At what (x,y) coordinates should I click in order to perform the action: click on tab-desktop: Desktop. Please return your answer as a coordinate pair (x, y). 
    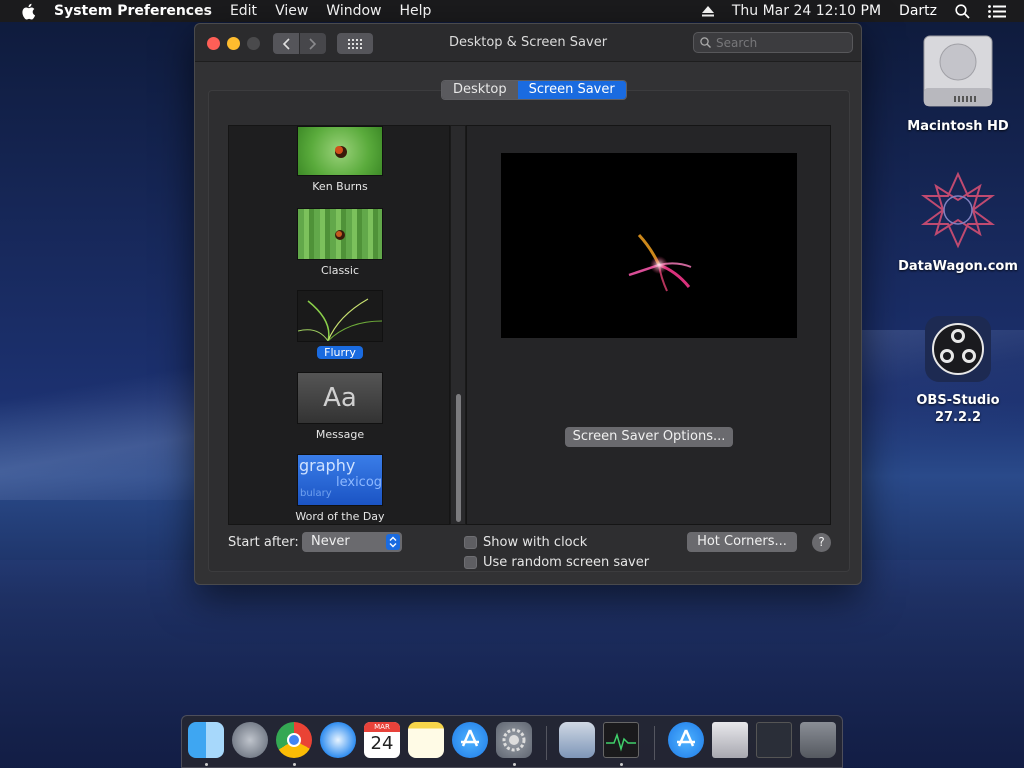
    Looking at the image, I should click on (480, 90).